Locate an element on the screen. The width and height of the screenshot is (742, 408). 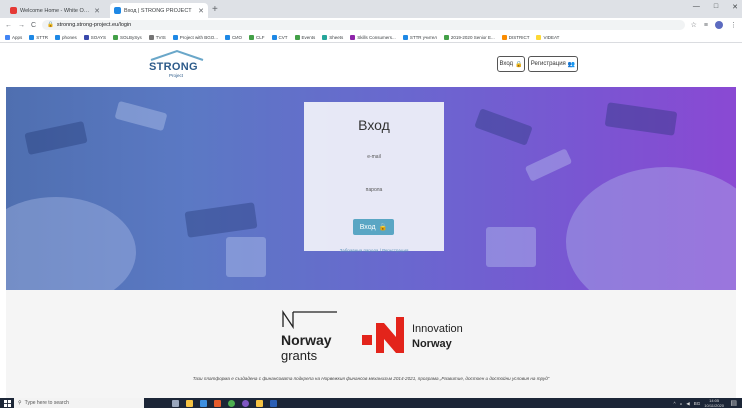
window-controls: — □ ✕ is located at coordinates (715, 7).